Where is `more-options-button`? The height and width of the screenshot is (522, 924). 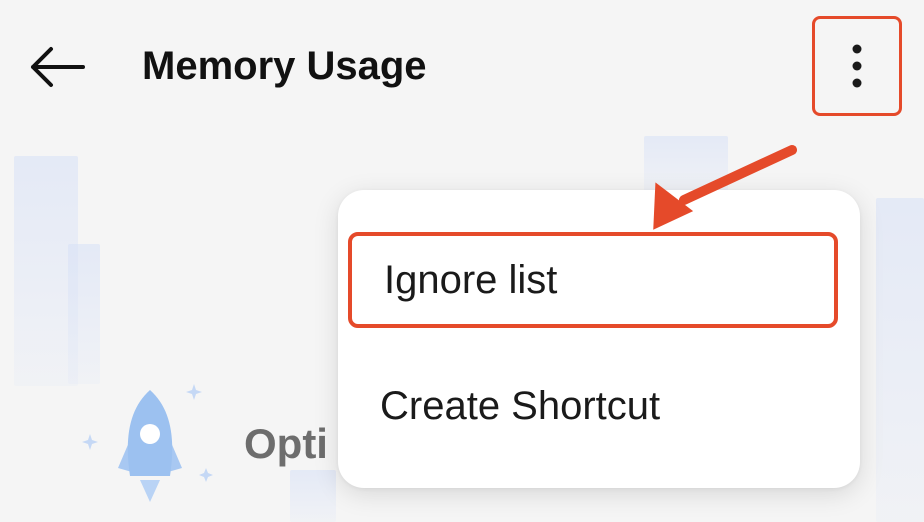
more-options-button is located at coordinates (857, 66).